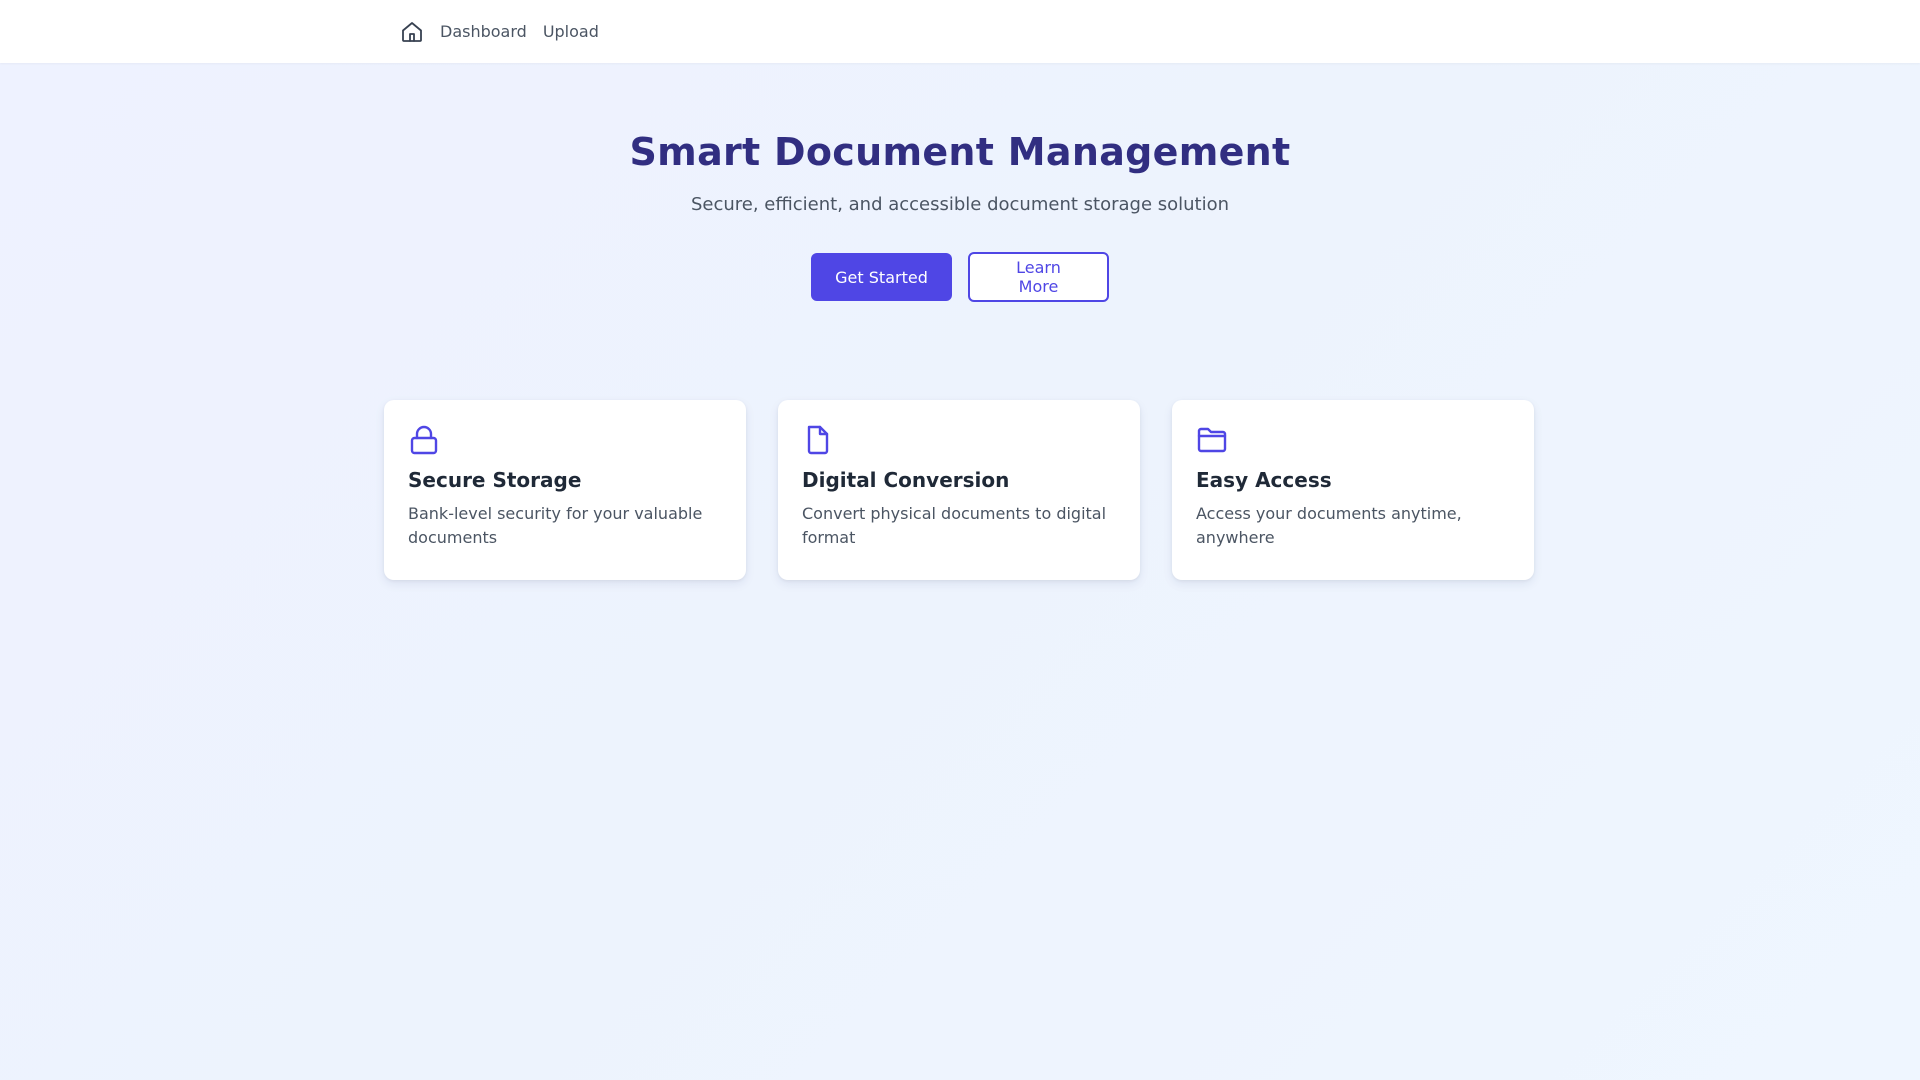  I want to click on feature-title: Digital Conversion, so click(906, 480).